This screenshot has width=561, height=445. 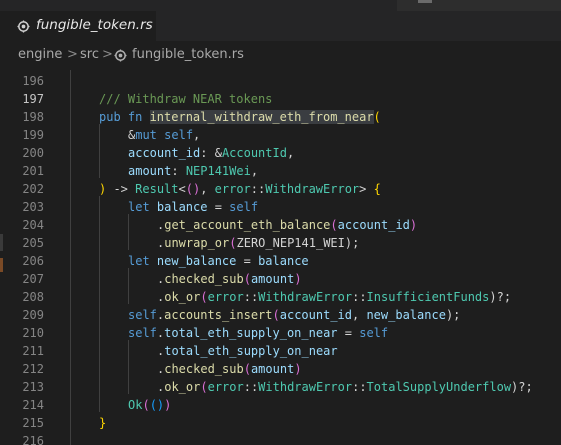 I want to click on line-number: 205, so click(x=33, y=243).